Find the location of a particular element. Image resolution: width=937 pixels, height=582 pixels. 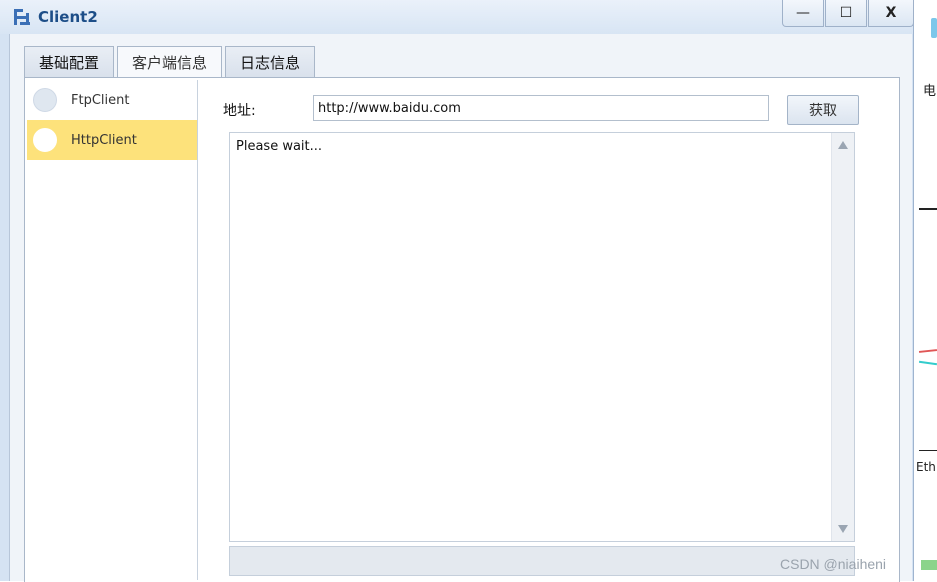

background-app-strip: 电 Eth is located at coordinates (925, 290).